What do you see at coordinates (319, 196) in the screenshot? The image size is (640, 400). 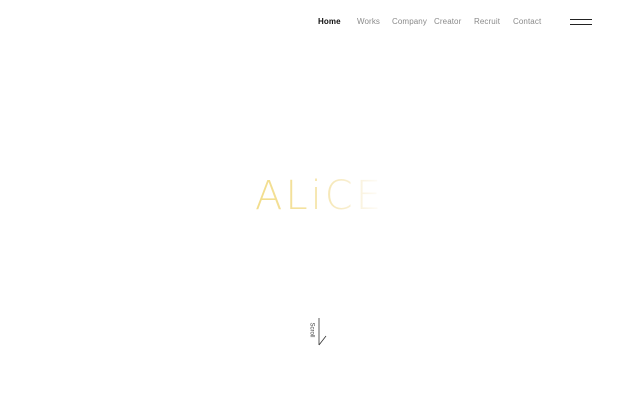 I see `hero-logo: ALiCE` at bounding box center [319, 196].